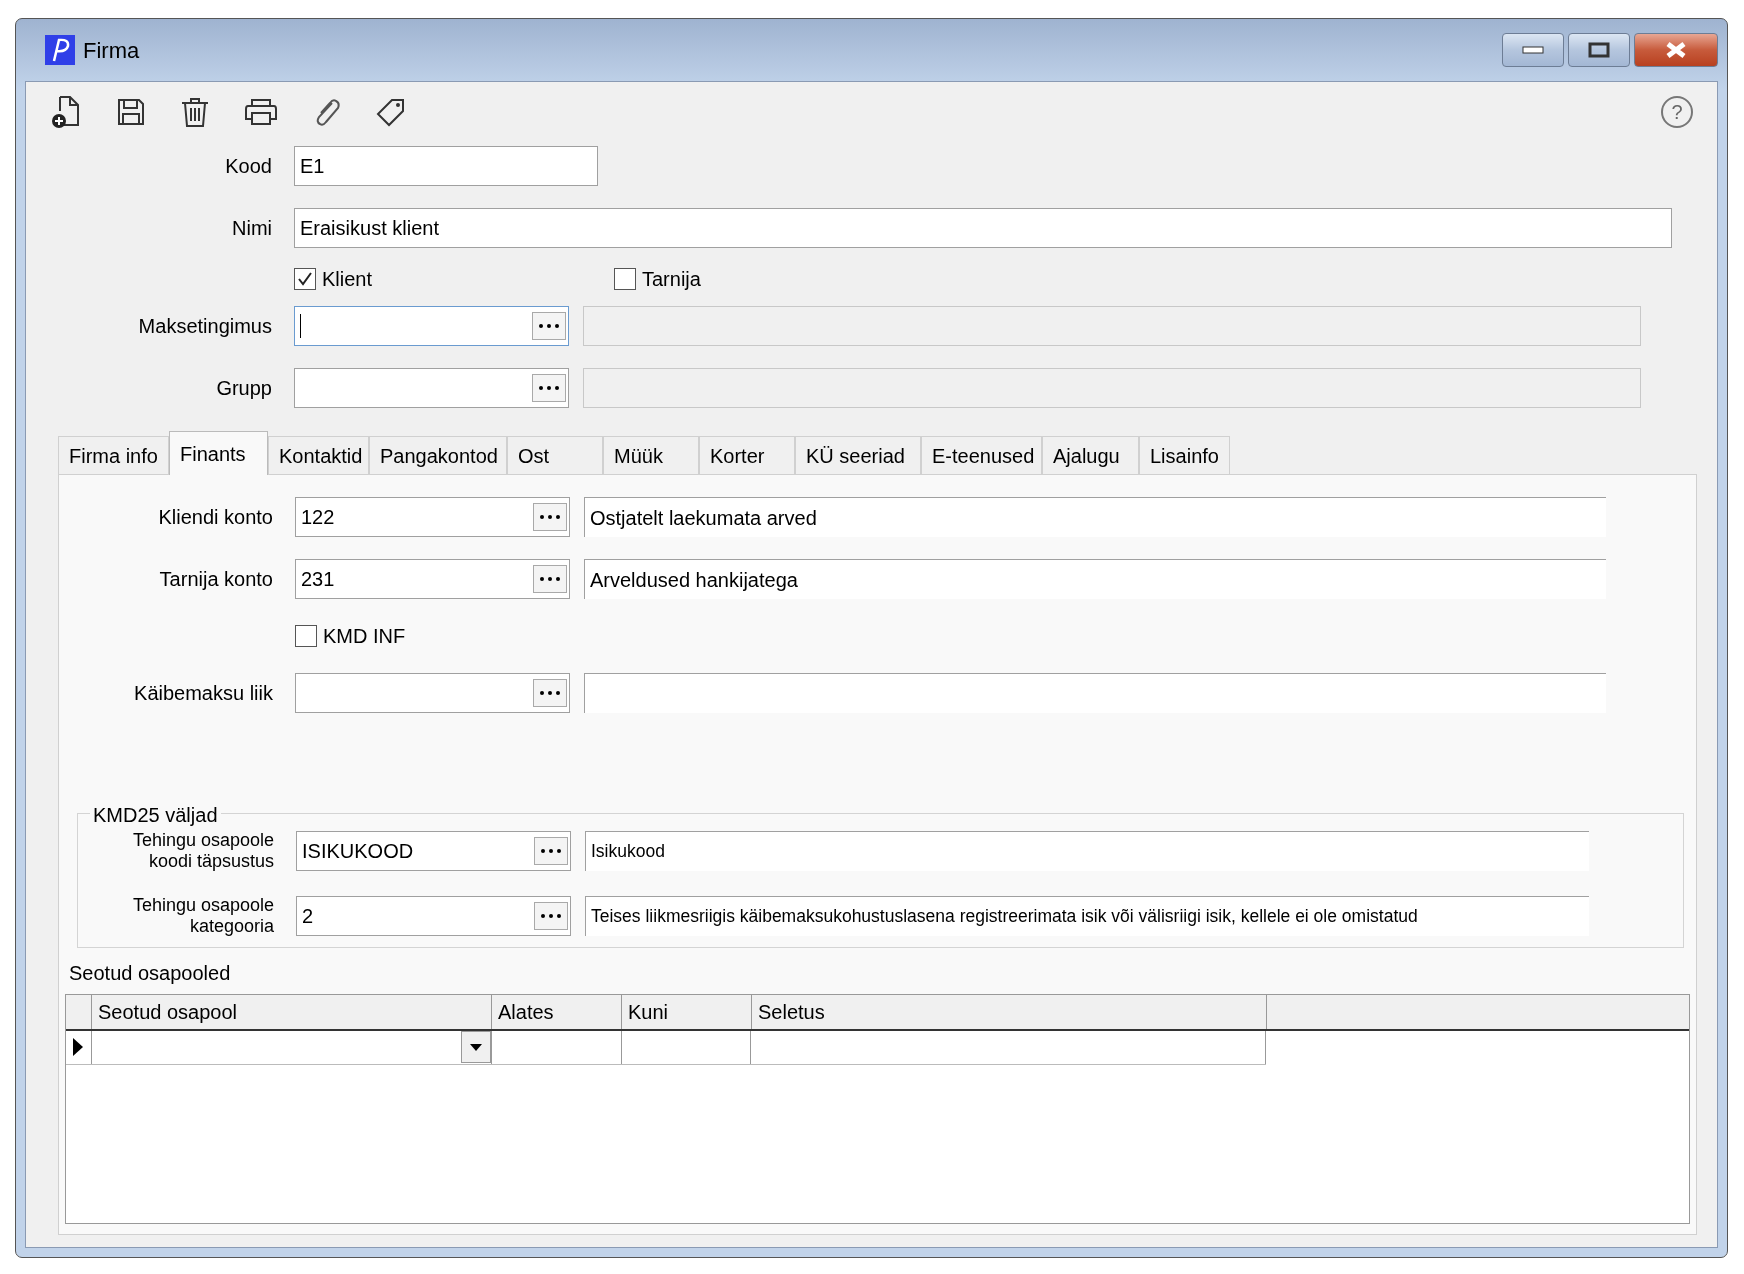  I want to click on close-button, so click(1676, 50).